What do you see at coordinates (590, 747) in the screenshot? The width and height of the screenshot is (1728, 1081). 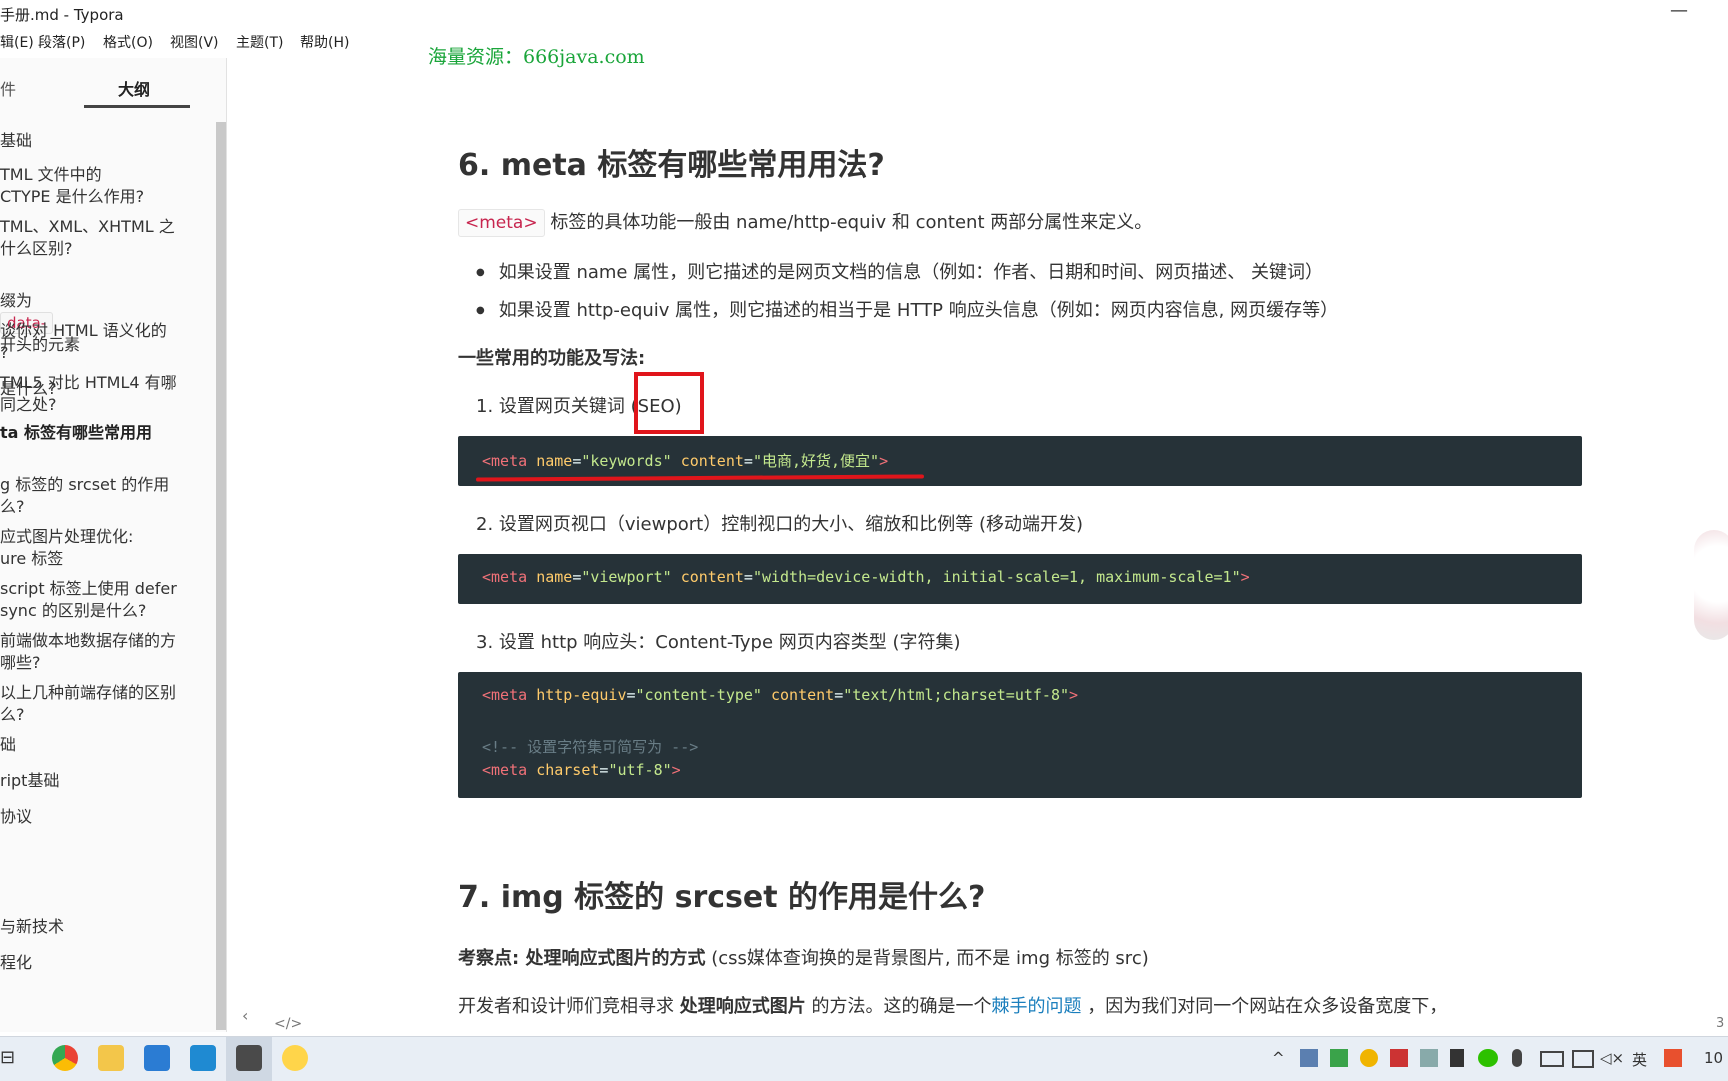 I see `code-comment: <!-- 设置字符集可简写为 -->` at bounding box center [590, 747].